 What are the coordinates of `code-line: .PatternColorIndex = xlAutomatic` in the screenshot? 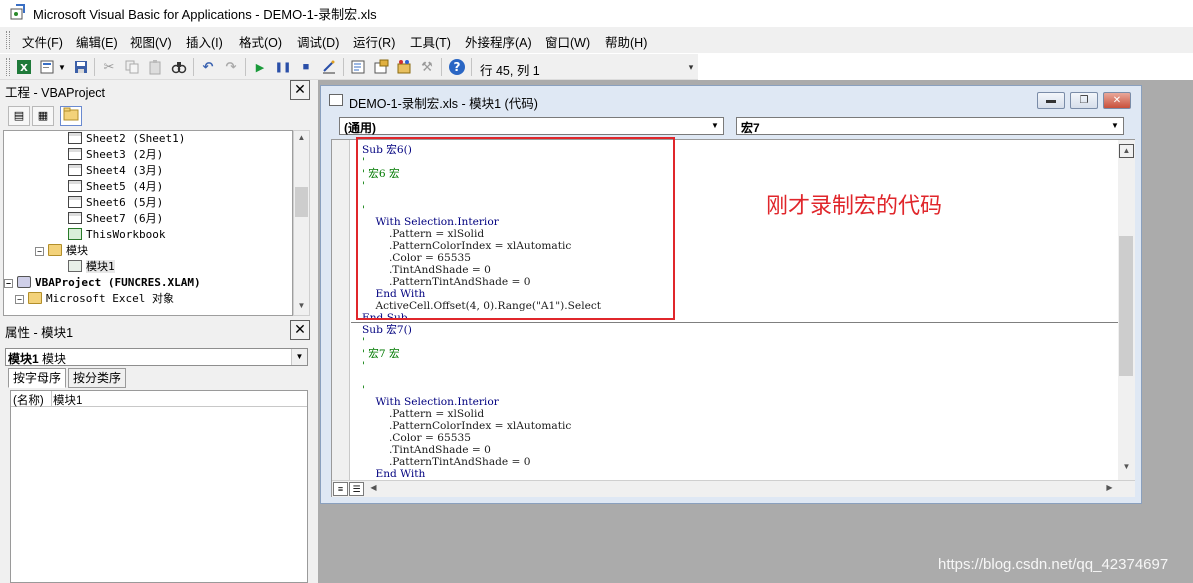 It's located at (737, 426).